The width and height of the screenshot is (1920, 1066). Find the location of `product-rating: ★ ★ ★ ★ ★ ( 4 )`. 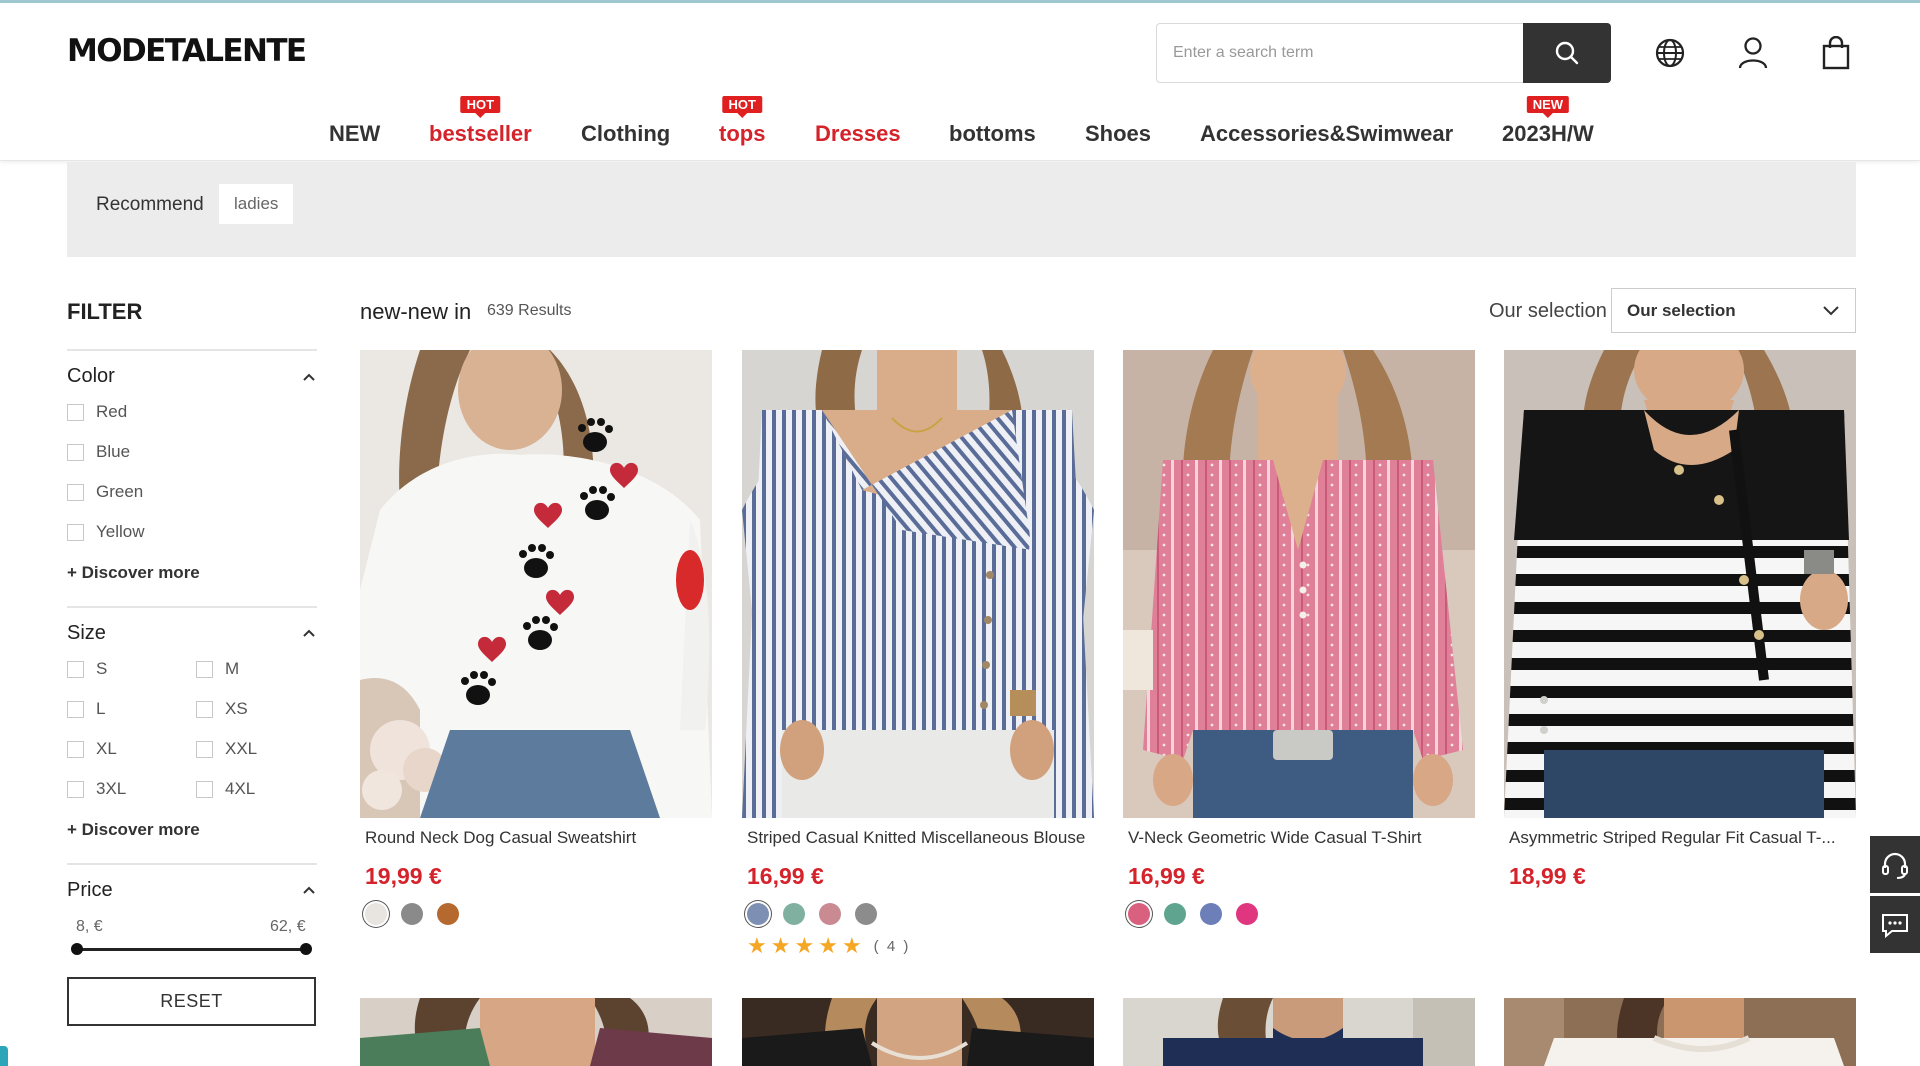

product-rating: ★ ★ ★ ★ ★ ( 4 ) is located at coordinates (918, 946).